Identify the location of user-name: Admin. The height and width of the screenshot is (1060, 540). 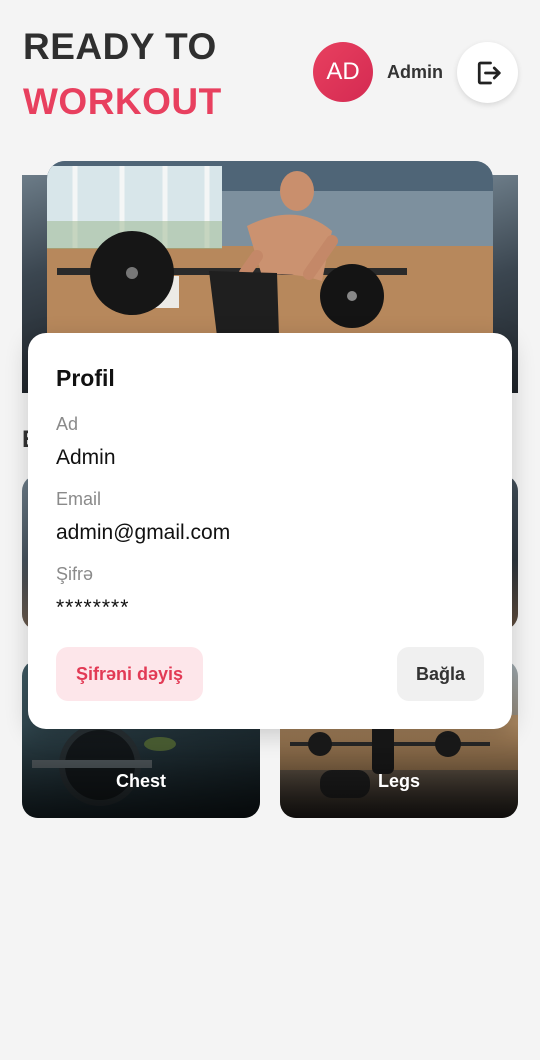
(415, 72).